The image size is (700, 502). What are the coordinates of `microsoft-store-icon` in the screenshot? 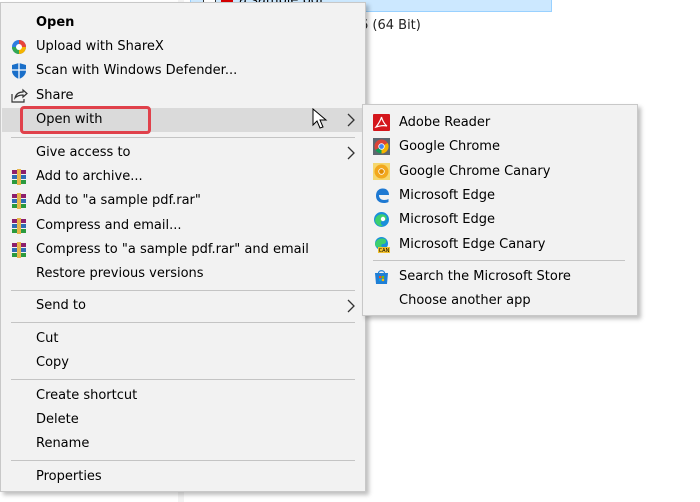 It's located at (381, 277).